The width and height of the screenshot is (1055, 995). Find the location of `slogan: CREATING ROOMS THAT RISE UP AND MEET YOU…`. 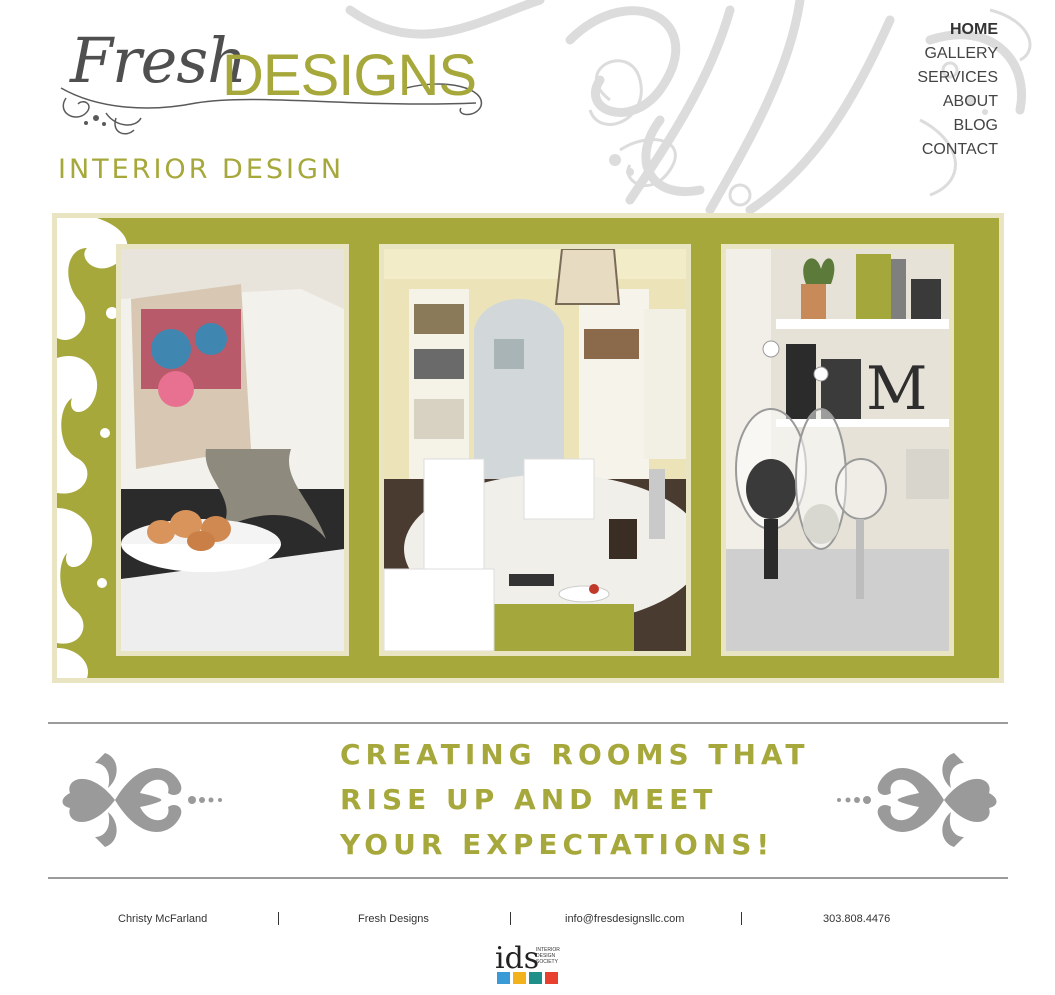

slogan: CREATING ROOMS THAT RISE UP AND MEET YOU… is located at coordinates (575, 799).